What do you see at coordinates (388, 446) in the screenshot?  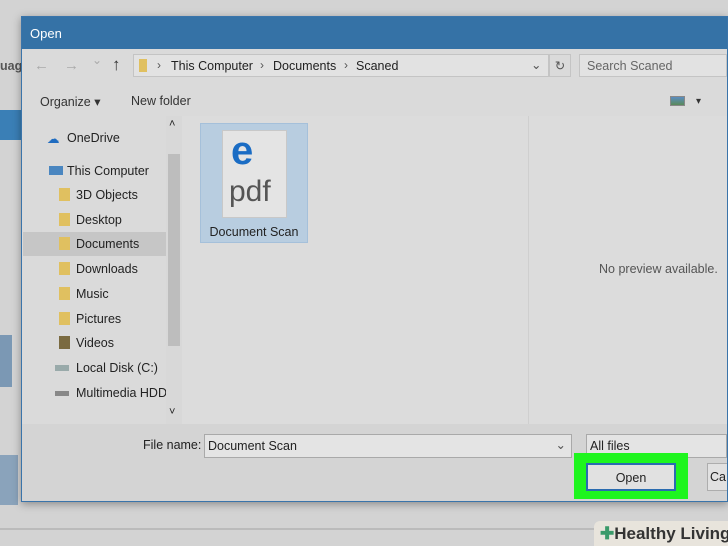 I see `file-name-input: Document Scan ⌄` at bounding box center [388, 446].